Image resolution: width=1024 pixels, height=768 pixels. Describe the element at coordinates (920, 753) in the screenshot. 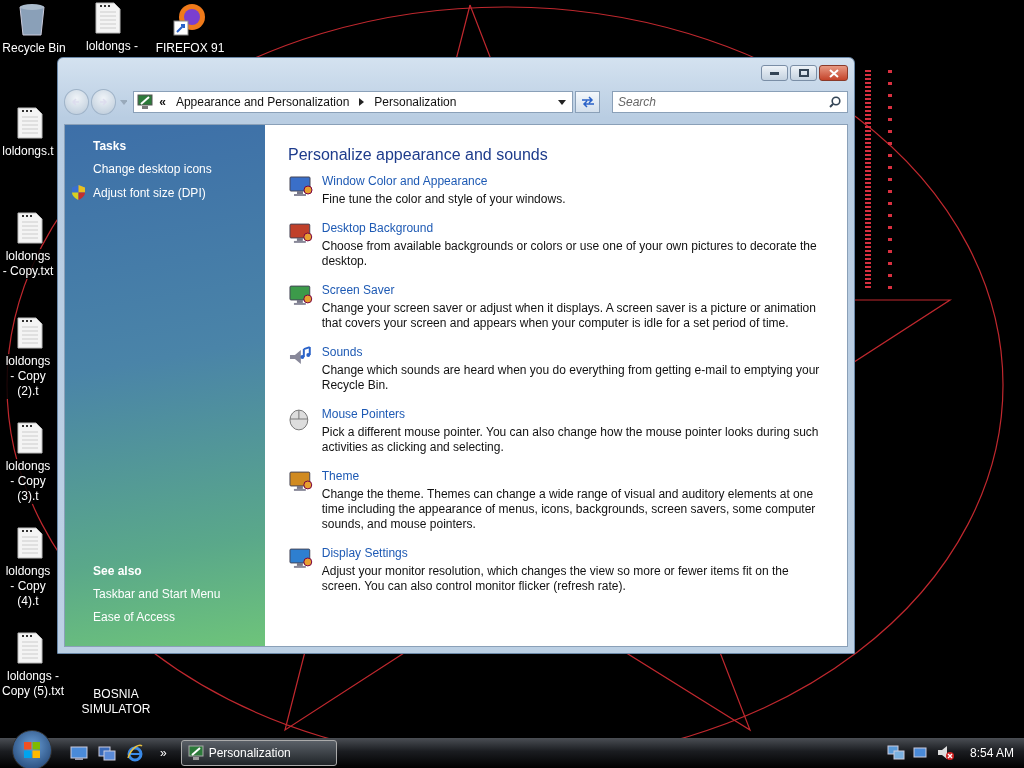

I see `network-icon` at that location.